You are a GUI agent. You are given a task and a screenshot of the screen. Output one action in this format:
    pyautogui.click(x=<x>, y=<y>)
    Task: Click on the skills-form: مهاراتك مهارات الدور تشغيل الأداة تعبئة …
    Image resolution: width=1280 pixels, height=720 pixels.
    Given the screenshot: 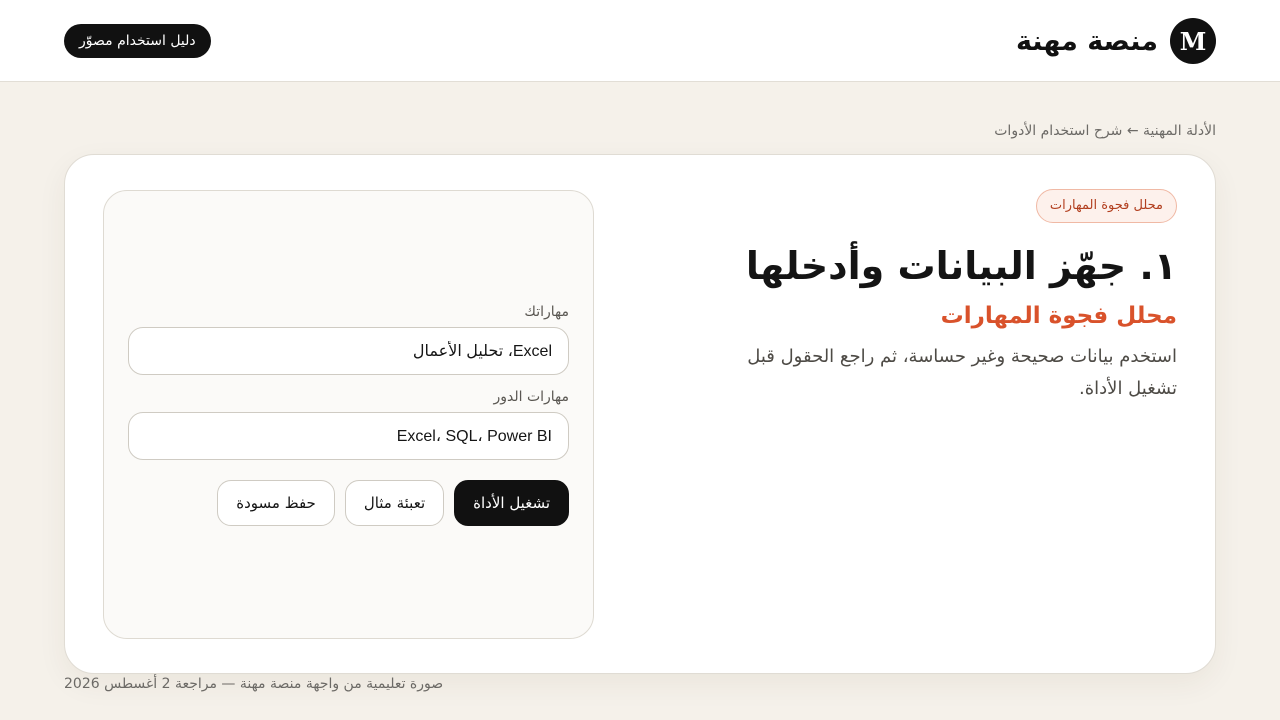 What is the action you would take?
    pyautogui.click(x=348, y=414)
    